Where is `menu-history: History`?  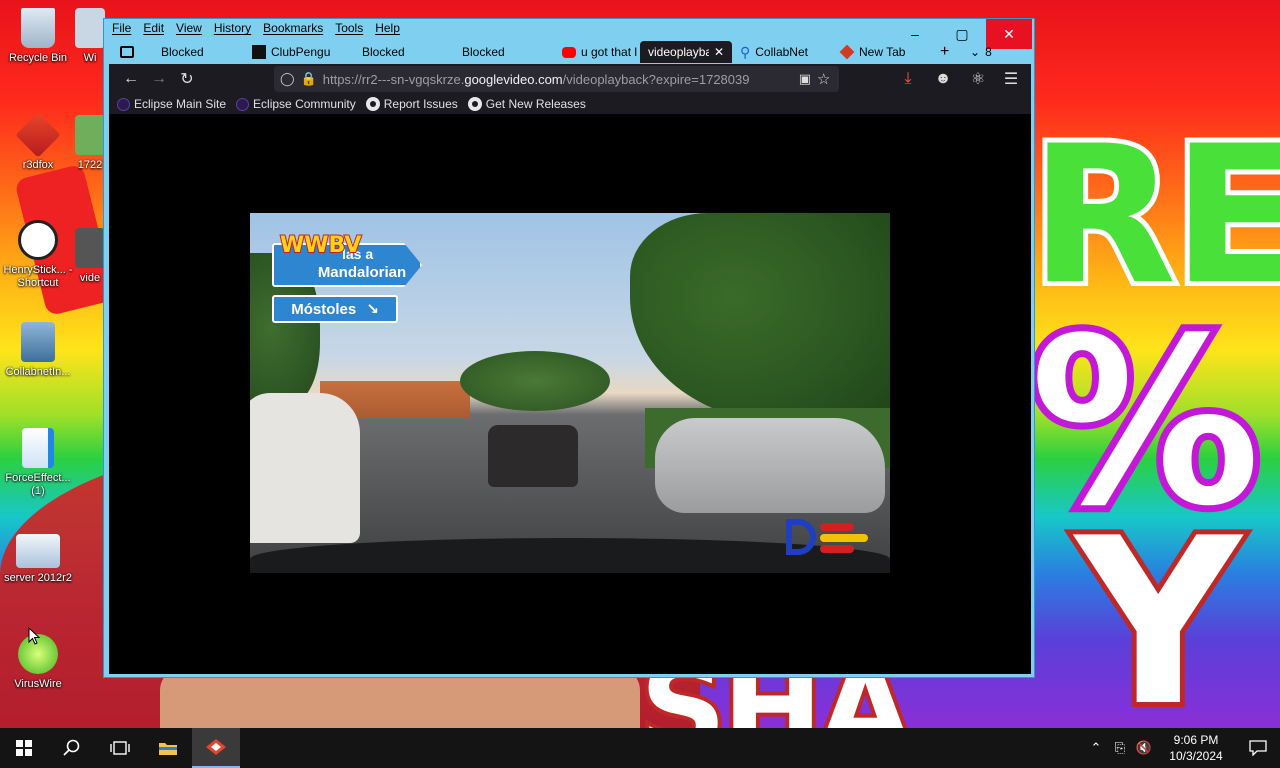 menu-history: History is located at coordinates (232, 28).